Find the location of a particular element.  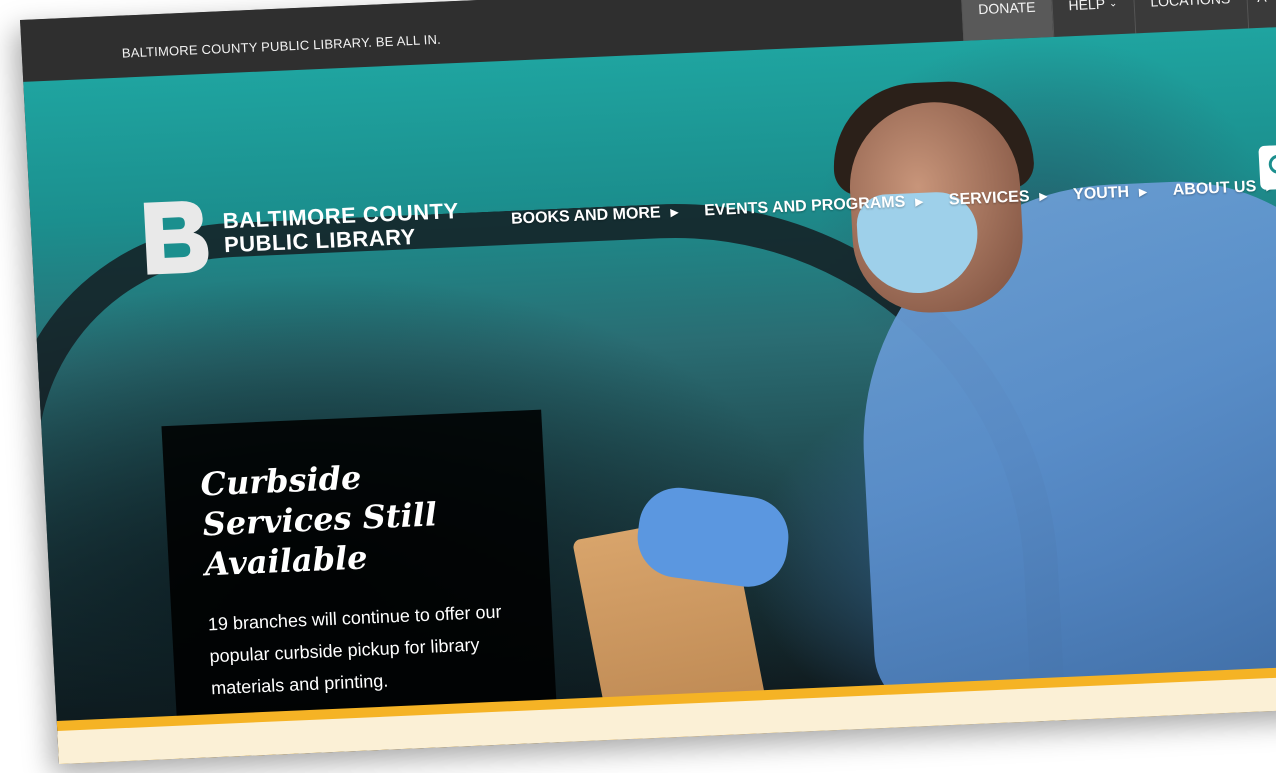

promo-title: Curbside Services Still Available is located at coordinates (318, 521).